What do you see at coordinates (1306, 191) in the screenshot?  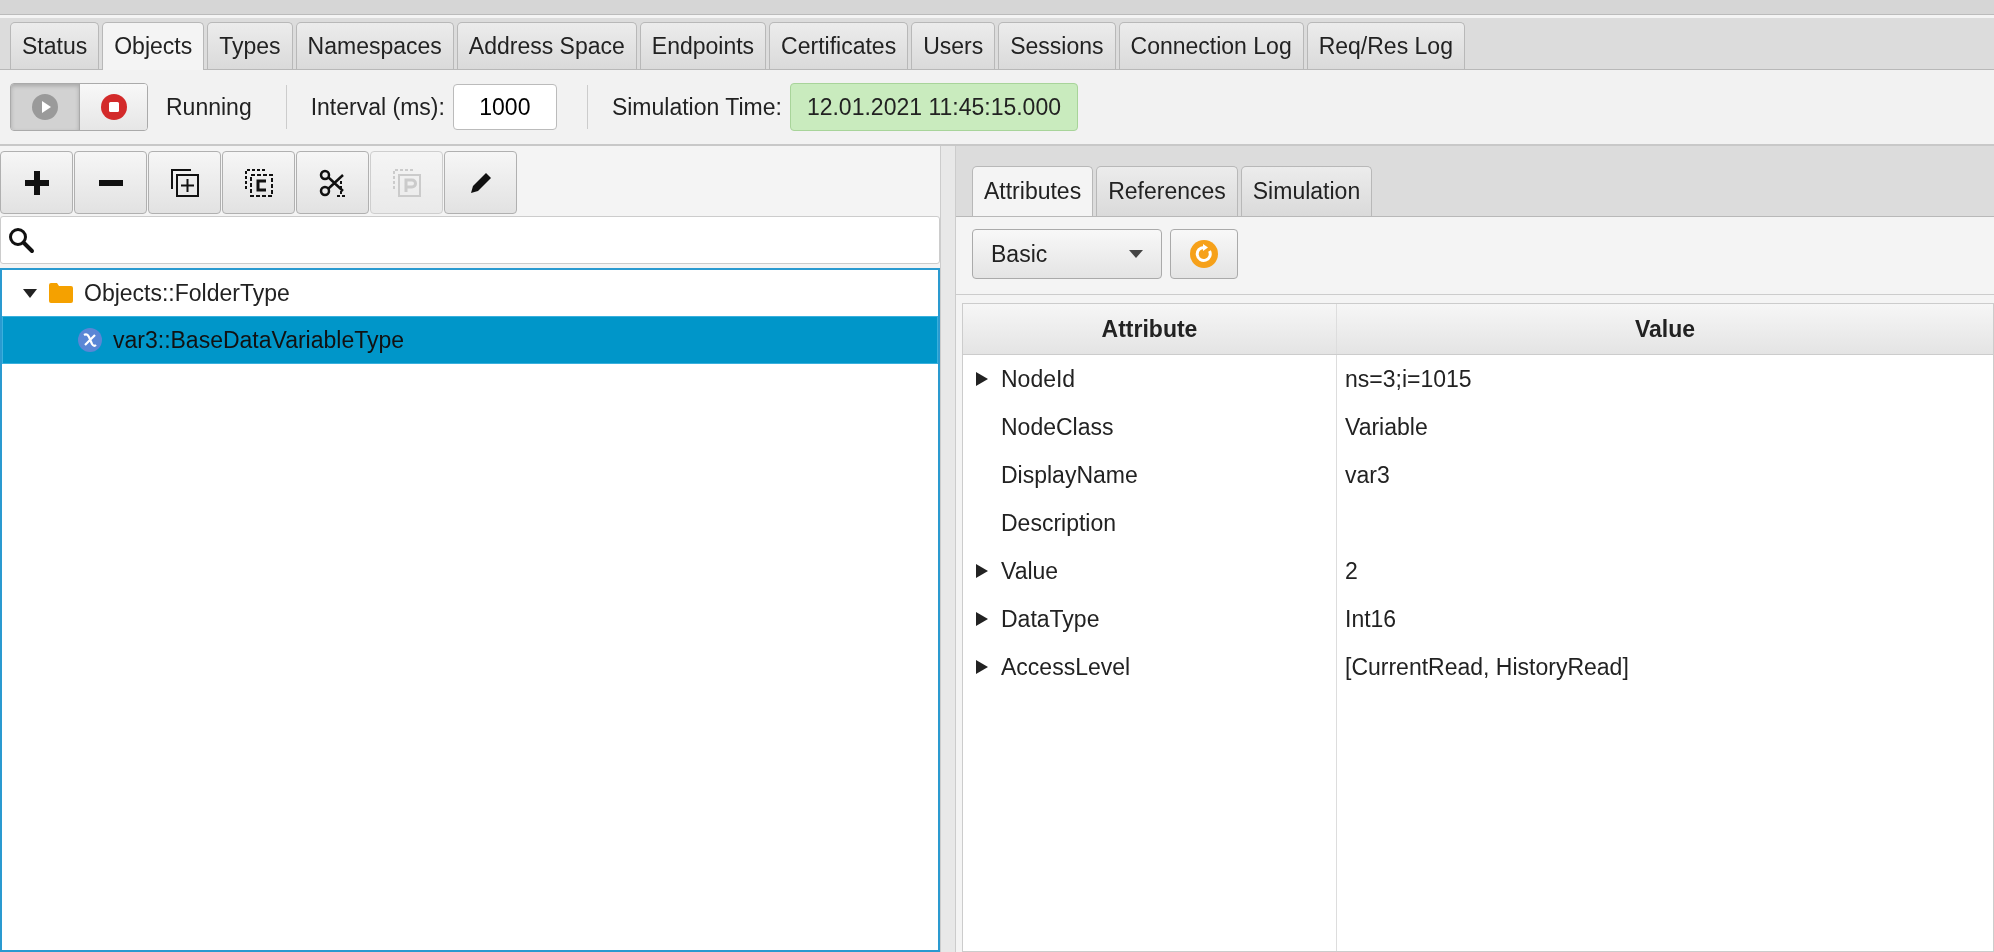 I see `tab: Simulation` at bounding box center [1306, 191].